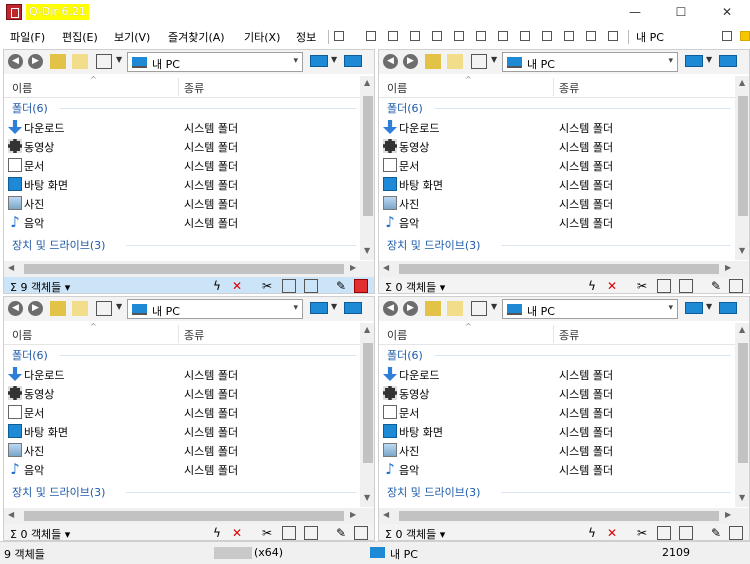  What do you see at coordinates (58, 492) in the screenshot?
I see `group-drives: 장치 및 드라이브(3)` at bounding box center [58, 492].